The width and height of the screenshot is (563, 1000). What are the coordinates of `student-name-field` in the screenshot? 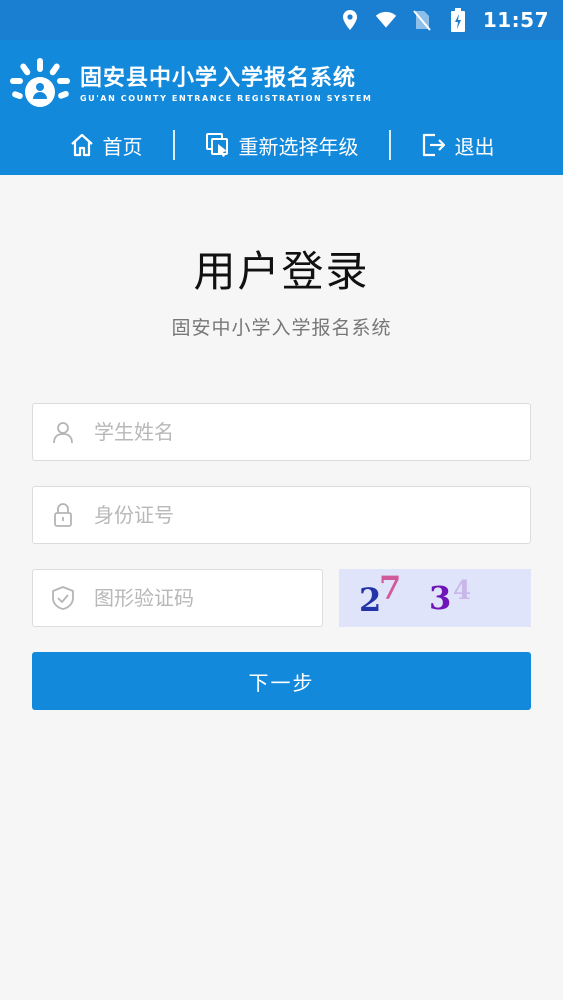 It's located at (281, 432).